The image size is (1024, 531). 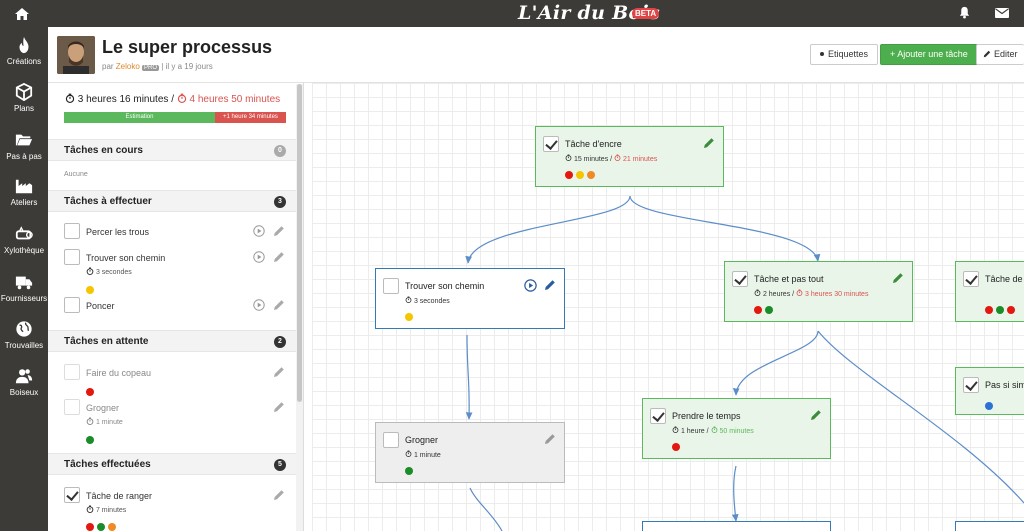 What do you see at coordinates (422, 440) in the screenshot?
I see `node-title: Grogner` at bounding box center [422, 440].